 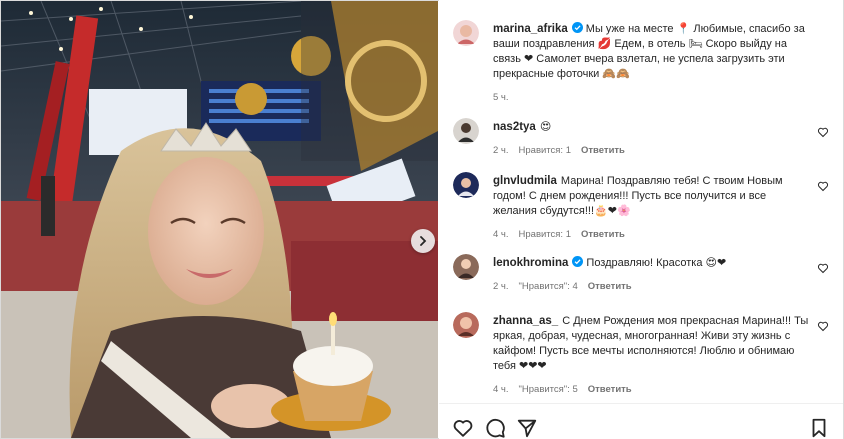 What do you see at coordinates (548, 389) in the screenshot?
I see `comment-likes: "Нравится": 5` at bounding box center [548, 389].